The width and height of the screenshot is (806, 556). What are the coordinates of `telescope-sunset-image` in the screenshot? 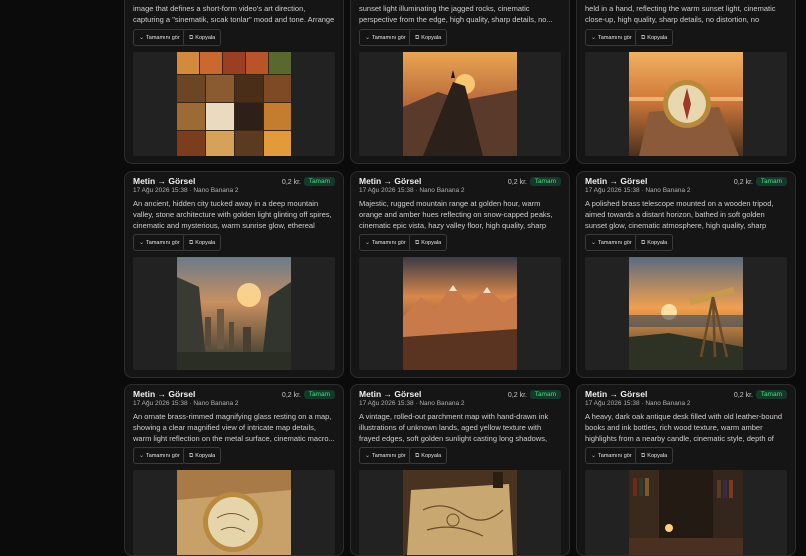 It's located at (686, 313).